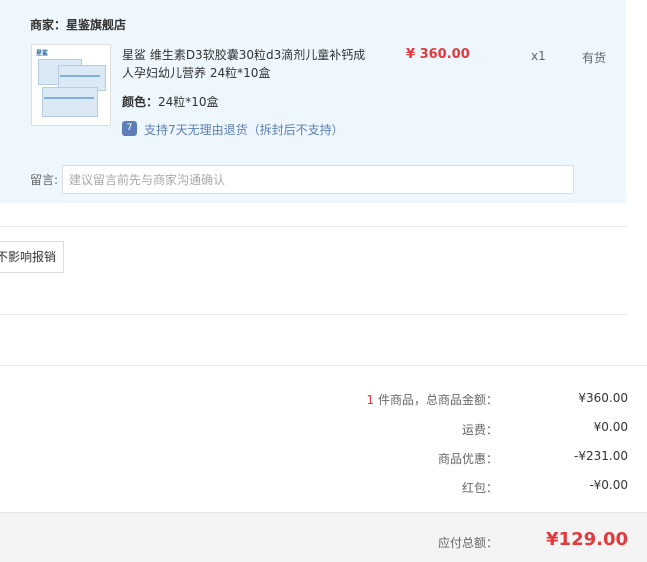 The width and height of the screenshot is (647, 562). Describe the element at coordinates (603, 398) in the screenshot. I see `total-goods-value: ¥360.00` at that location.